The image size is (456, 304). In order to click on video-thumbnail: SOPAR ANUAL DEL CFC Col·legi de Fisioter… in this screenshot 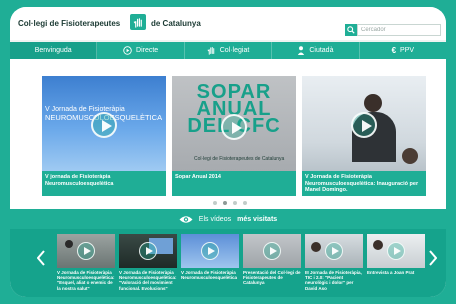, I will do `click(234, 123)`.